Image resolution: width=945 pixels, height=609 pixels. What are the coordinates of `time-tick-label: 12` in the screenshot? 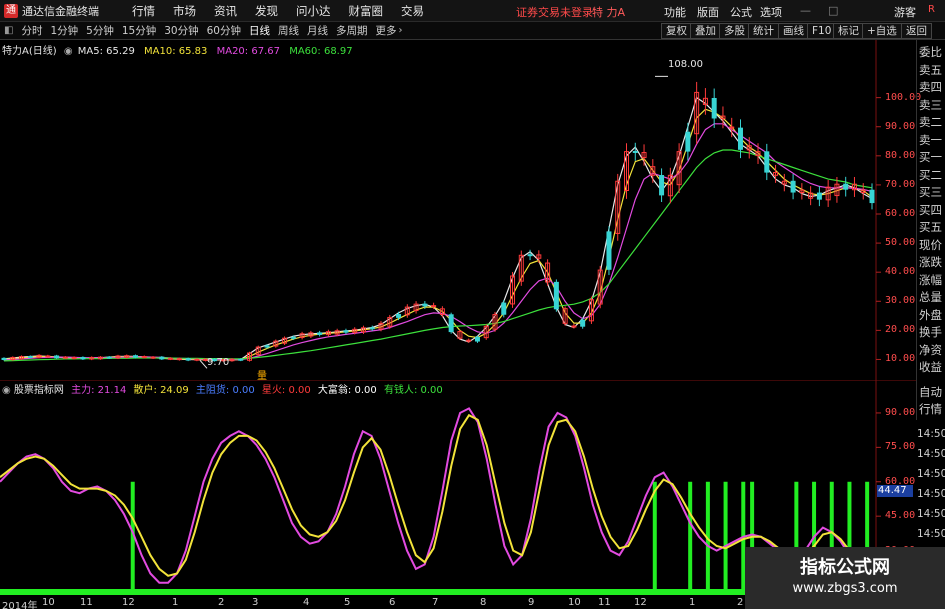 It's located at (640, 602).